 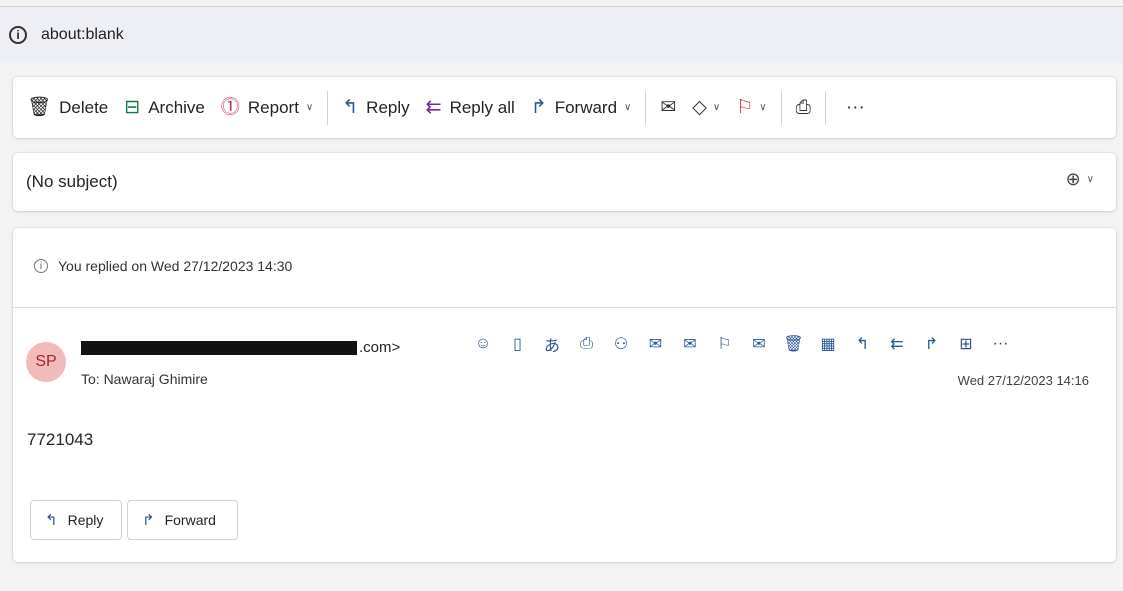 What do you see at coordinates (144, 379) in the screenshot?
I see `to-line: To: Nawaraj Ghimire` at bounding box center [144, 379].